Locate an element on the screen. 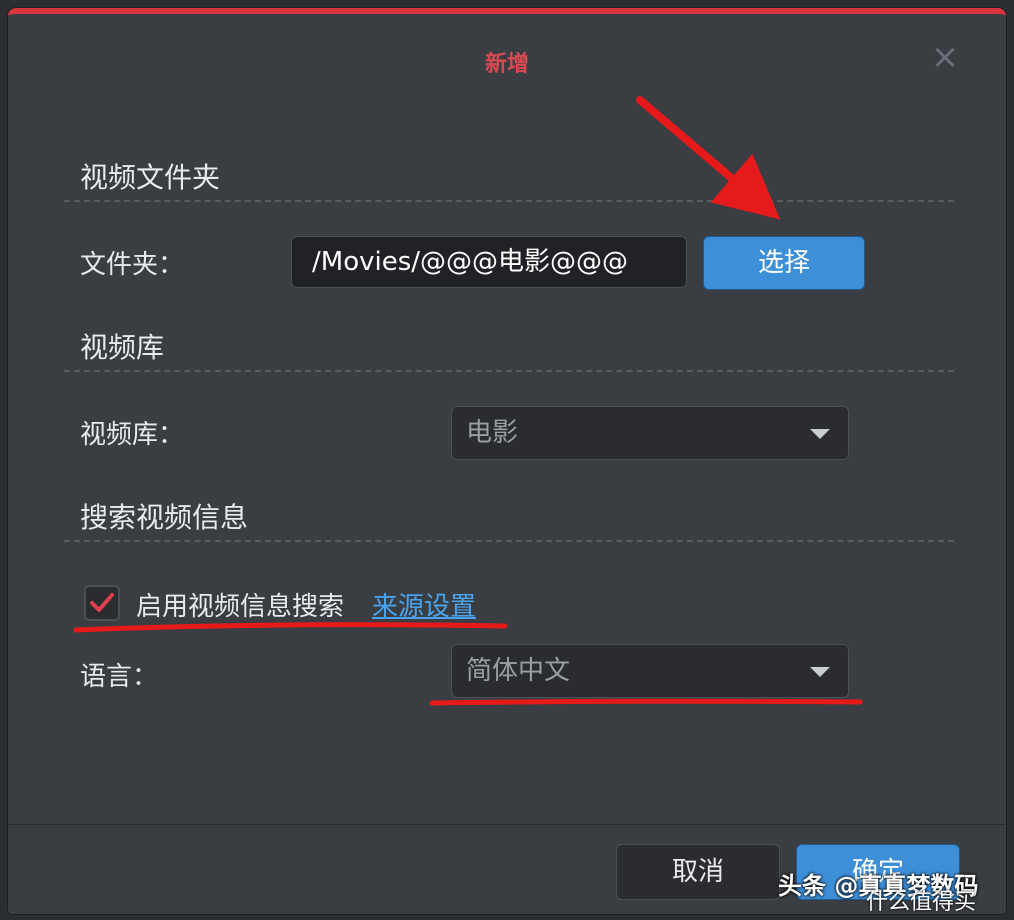 This screenshot has width=1014, height=920. folder-path-input: /Movies/@@@电影@@@ is located at coordinates (489, 262).